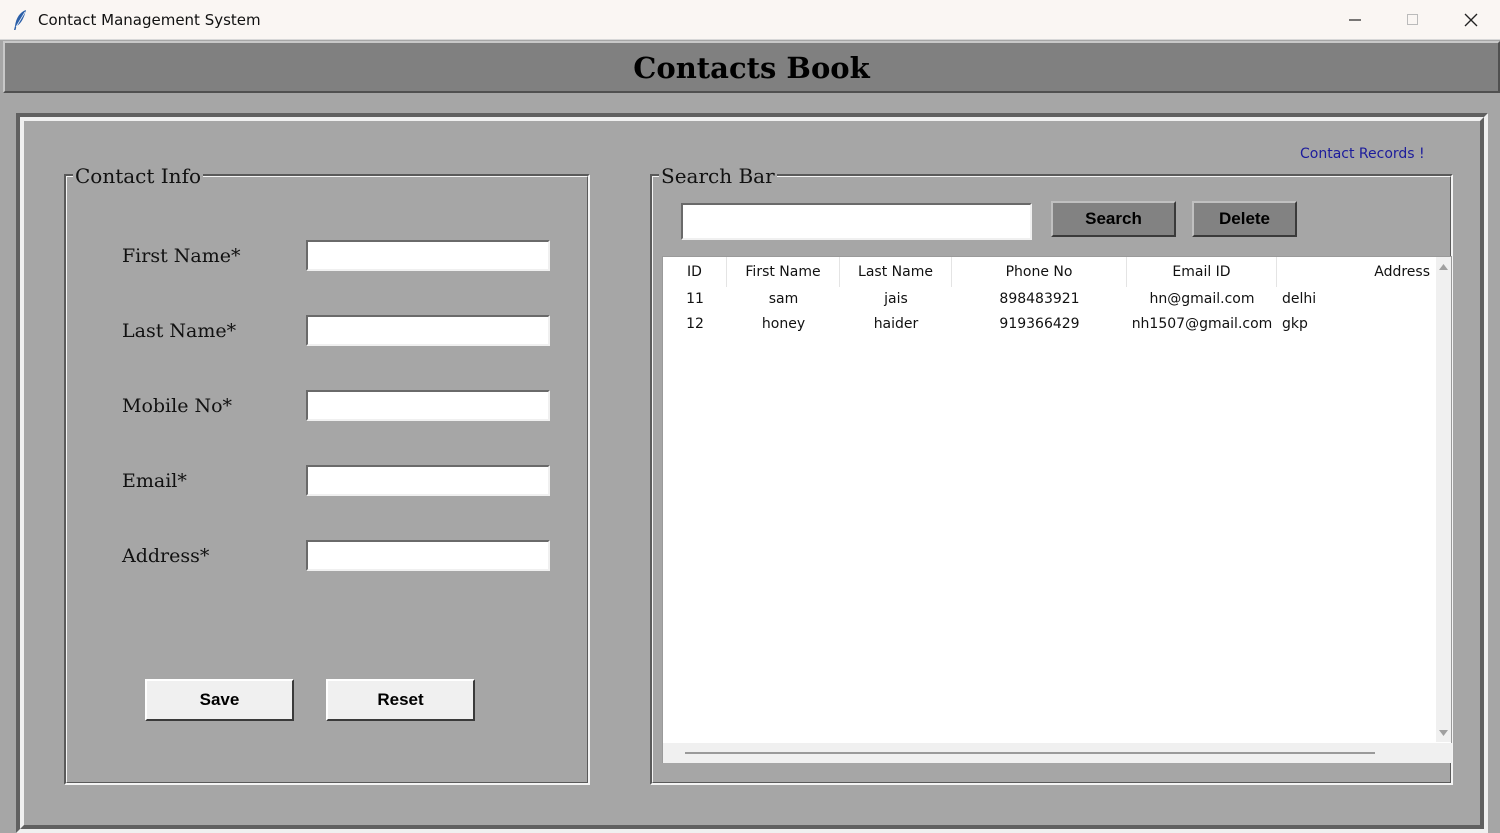 This screenshot has height=833, width=1500. Describe the element at coordinates (750, 20) in the screenshot. I see `window-titlebar: Contact Management System` at that location.